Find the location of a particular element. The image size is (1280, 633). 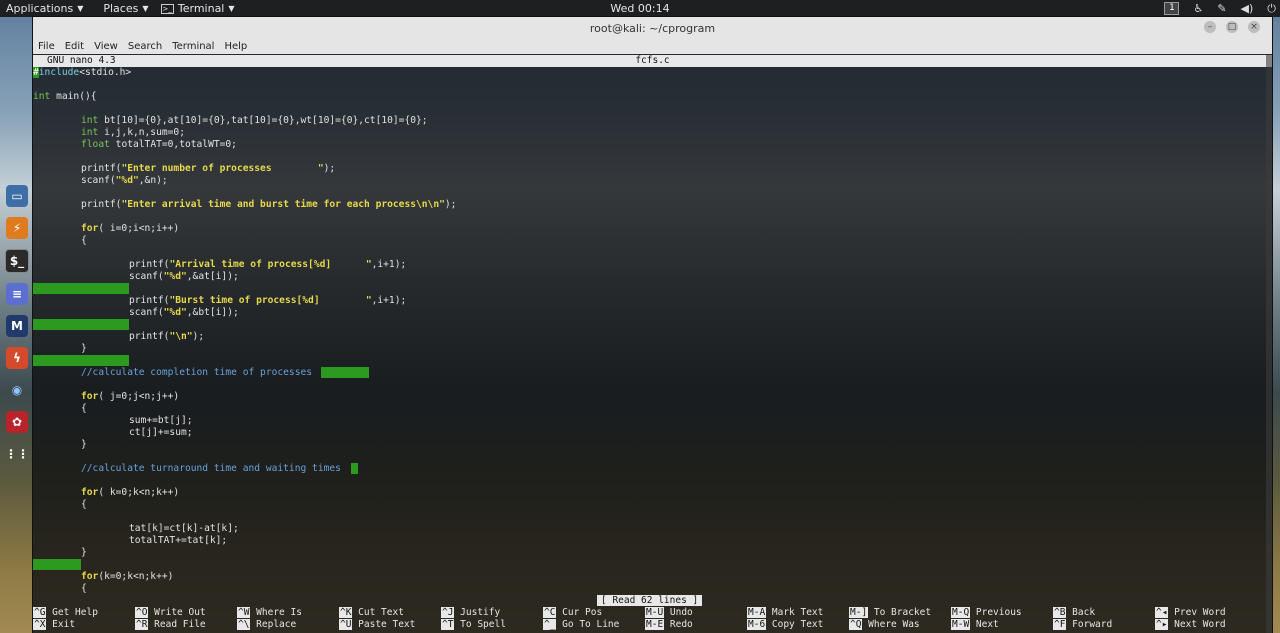

shortcut-item: ^F Forward is located at coordinates (1082, 625).